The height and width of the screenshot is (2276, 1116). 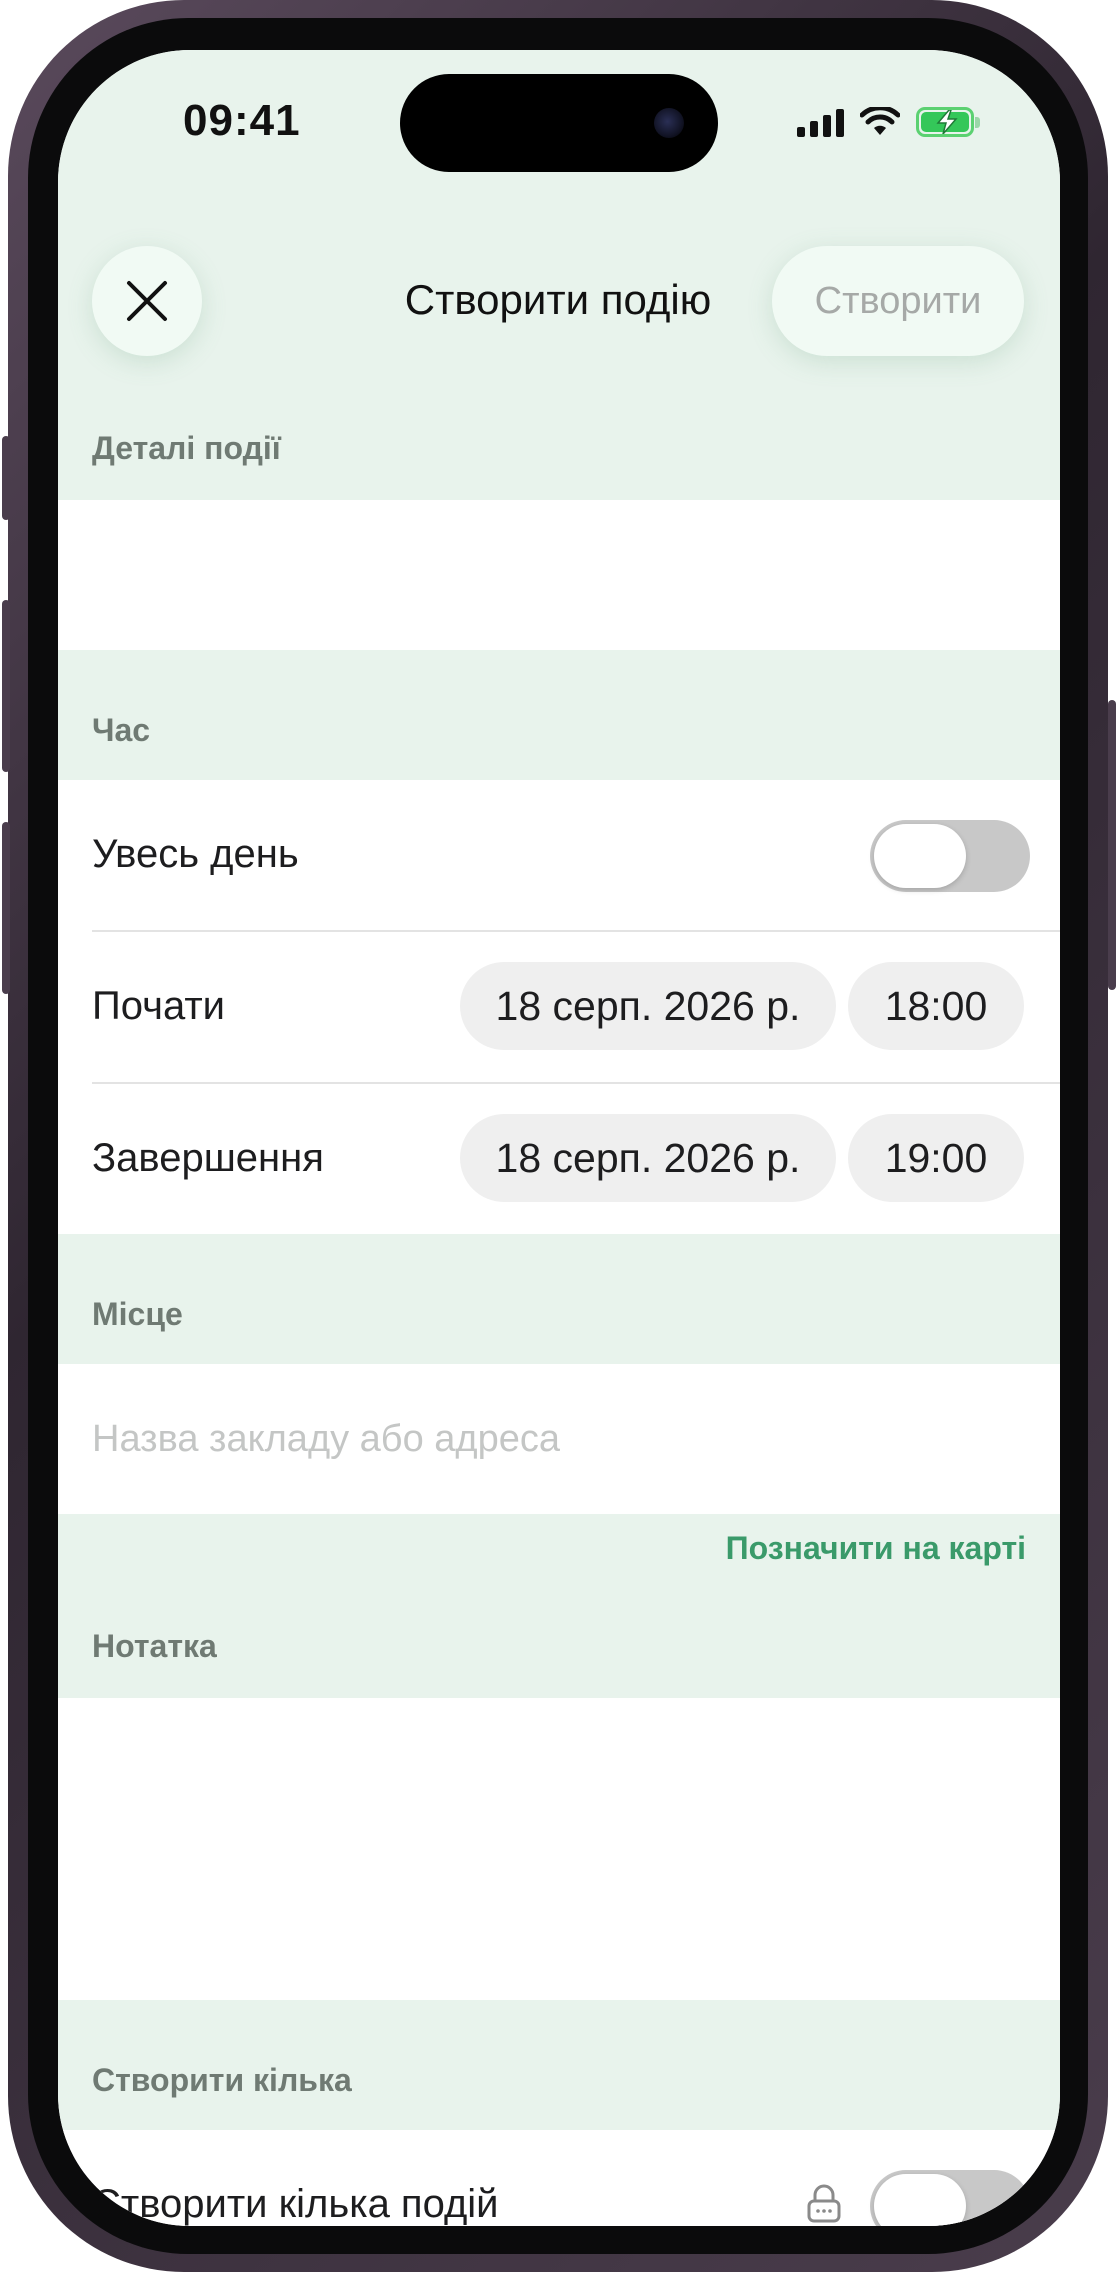 I want to click on end-label: Завершення, so click(x=208, y=1158).